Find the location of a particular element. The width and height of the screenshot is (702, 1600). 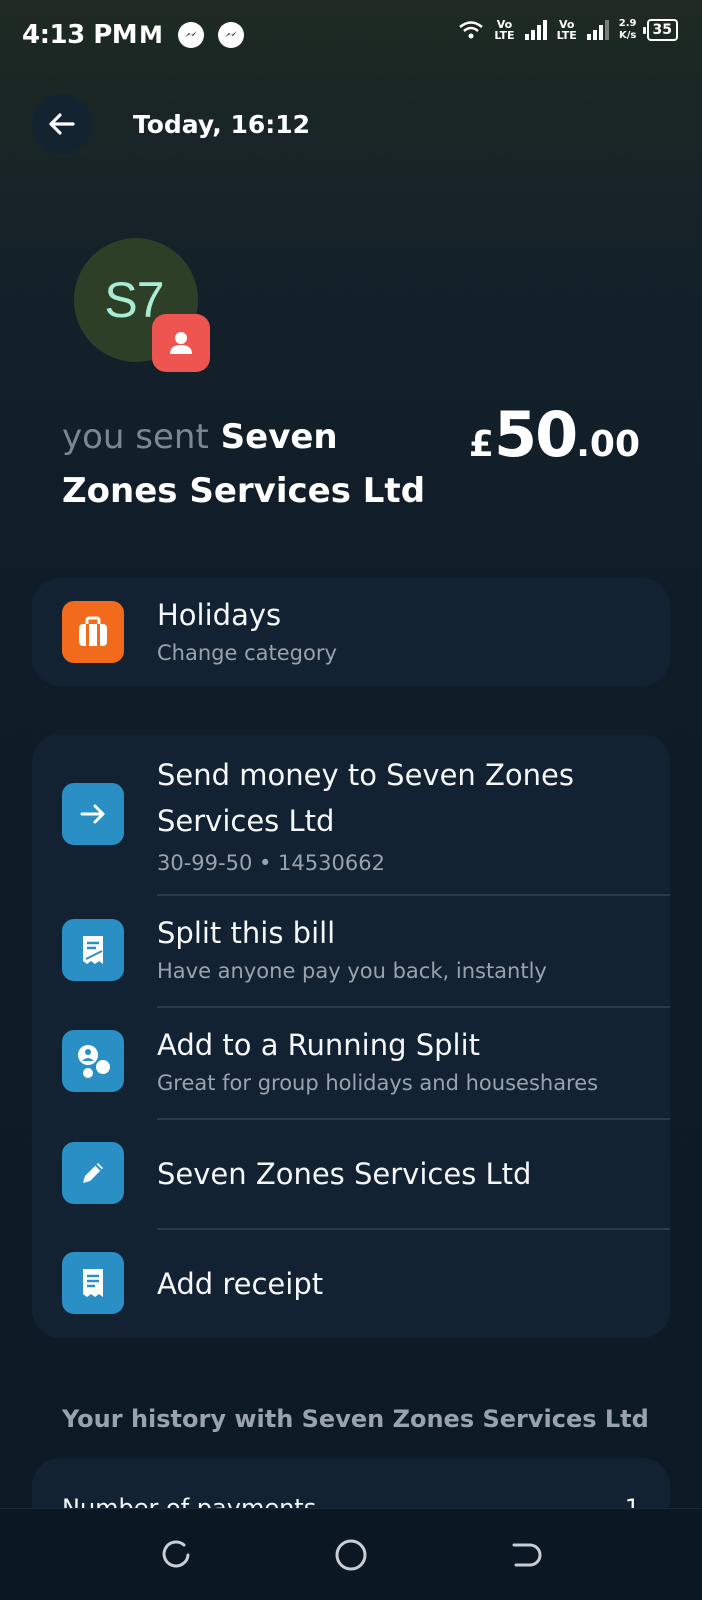

network-speed: 2.9 K/s is located at coordinates (627, 29).